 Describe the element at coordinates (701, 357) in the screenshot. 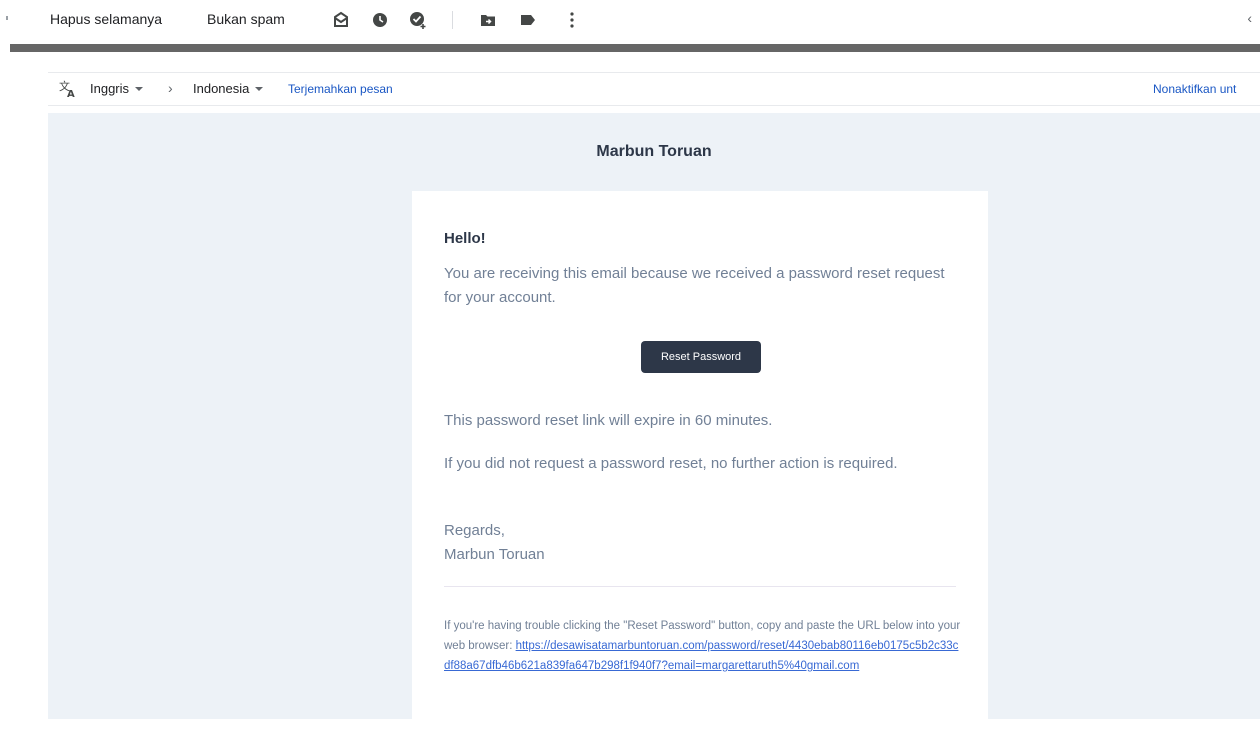

I see `reset-password-button: Reset Password` at that location.